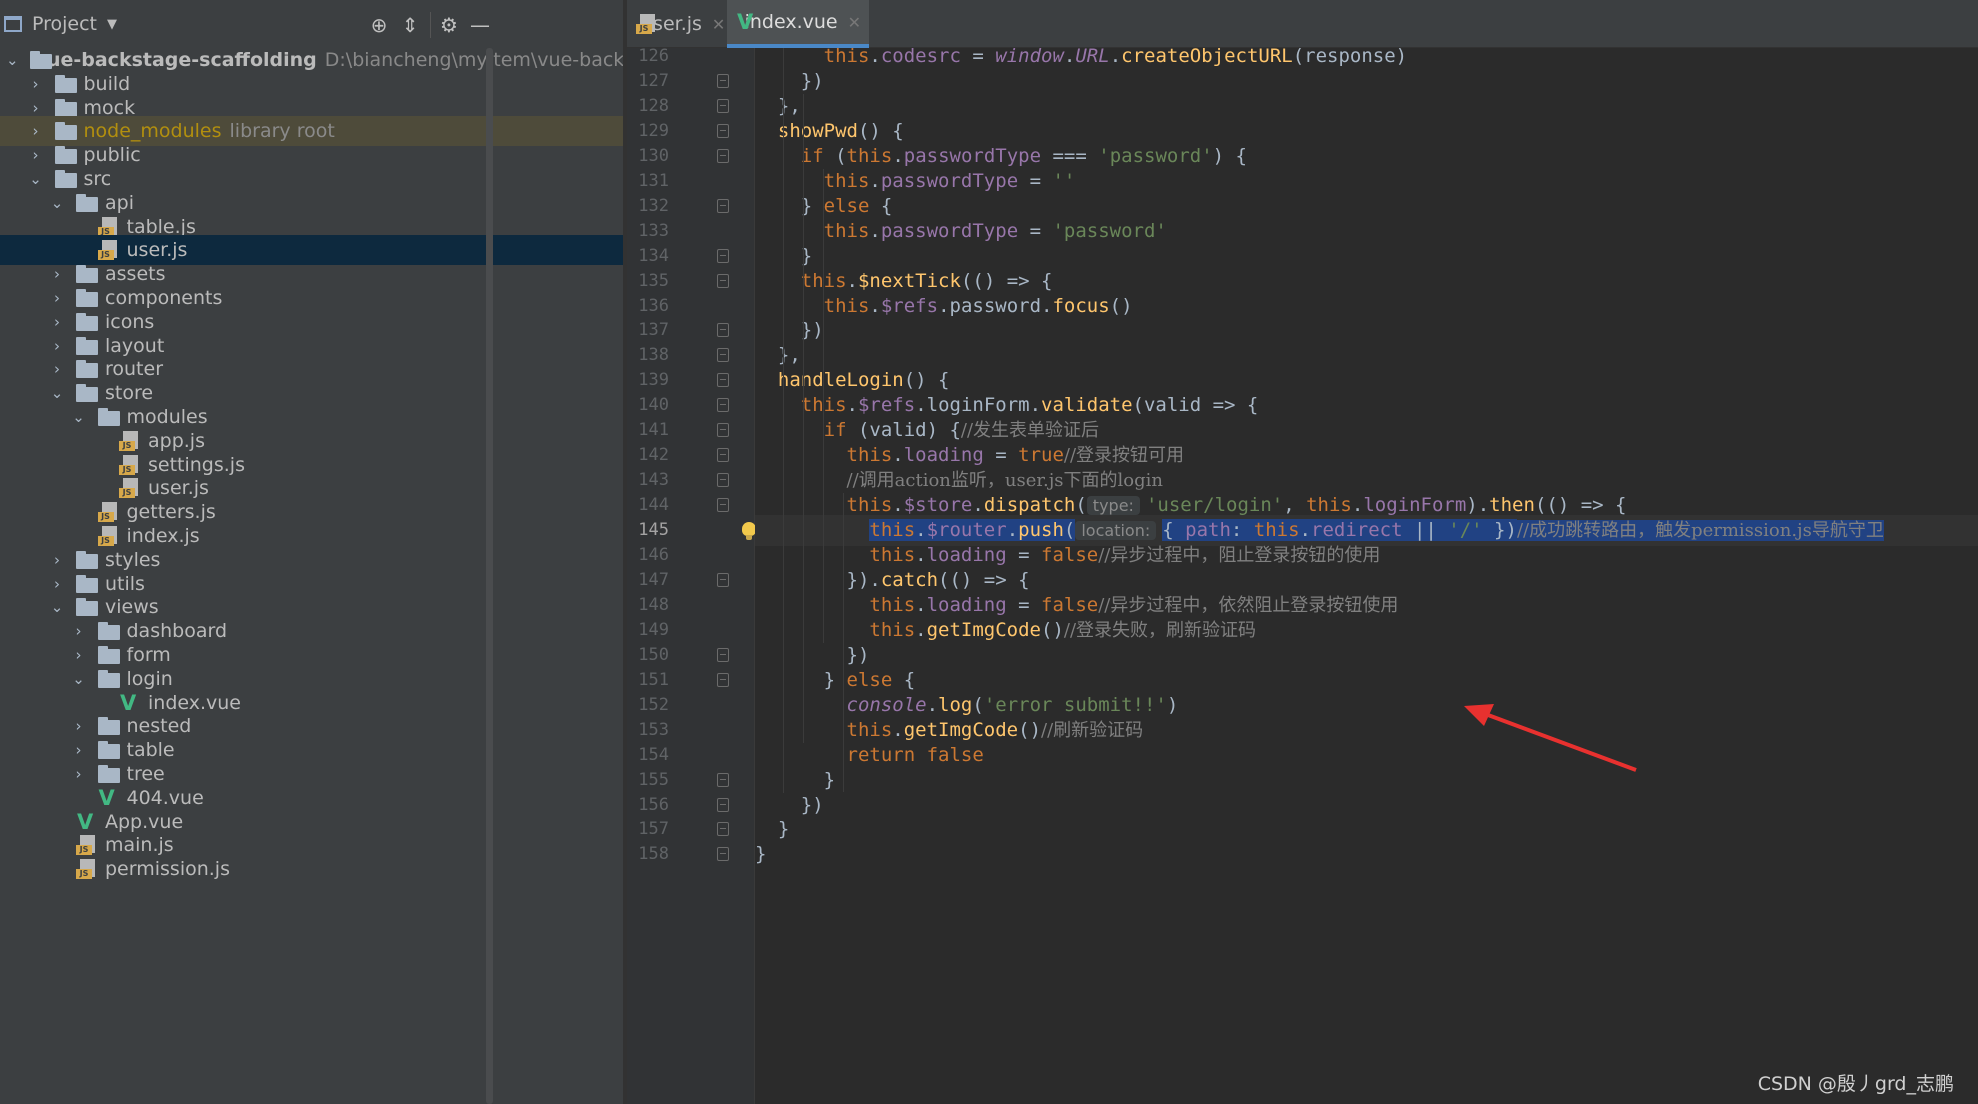 Image resolution: width=1978 pixels, height=1104 pixels. What do you see at coordinates (1366, 854) in the screenshot?
I see `code-line: }` at bounding box center [1366, 854].